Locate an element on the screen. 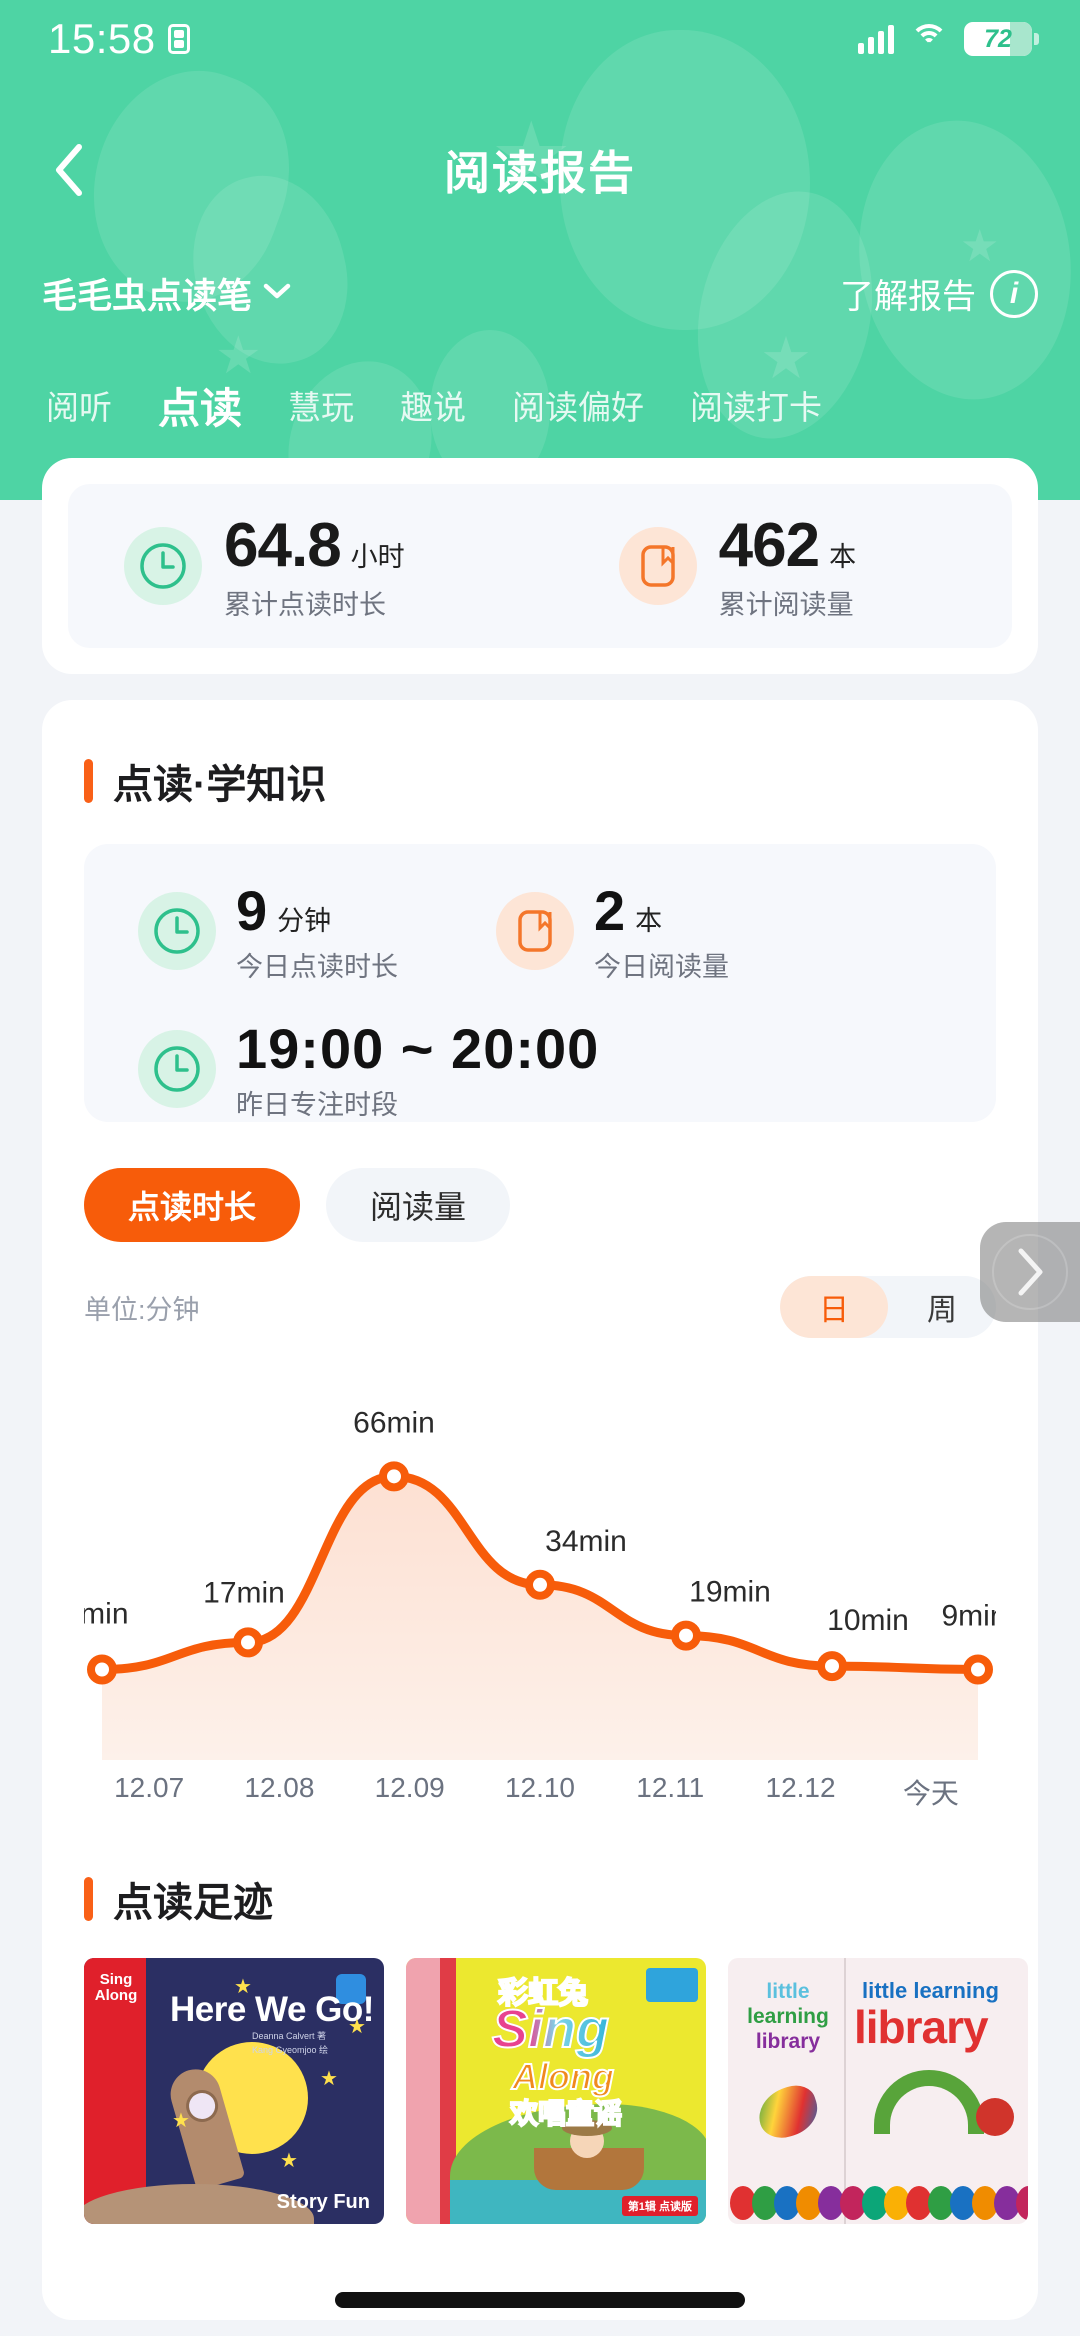  x-tick-6: 今天 is located at coordinates (930, 1793).